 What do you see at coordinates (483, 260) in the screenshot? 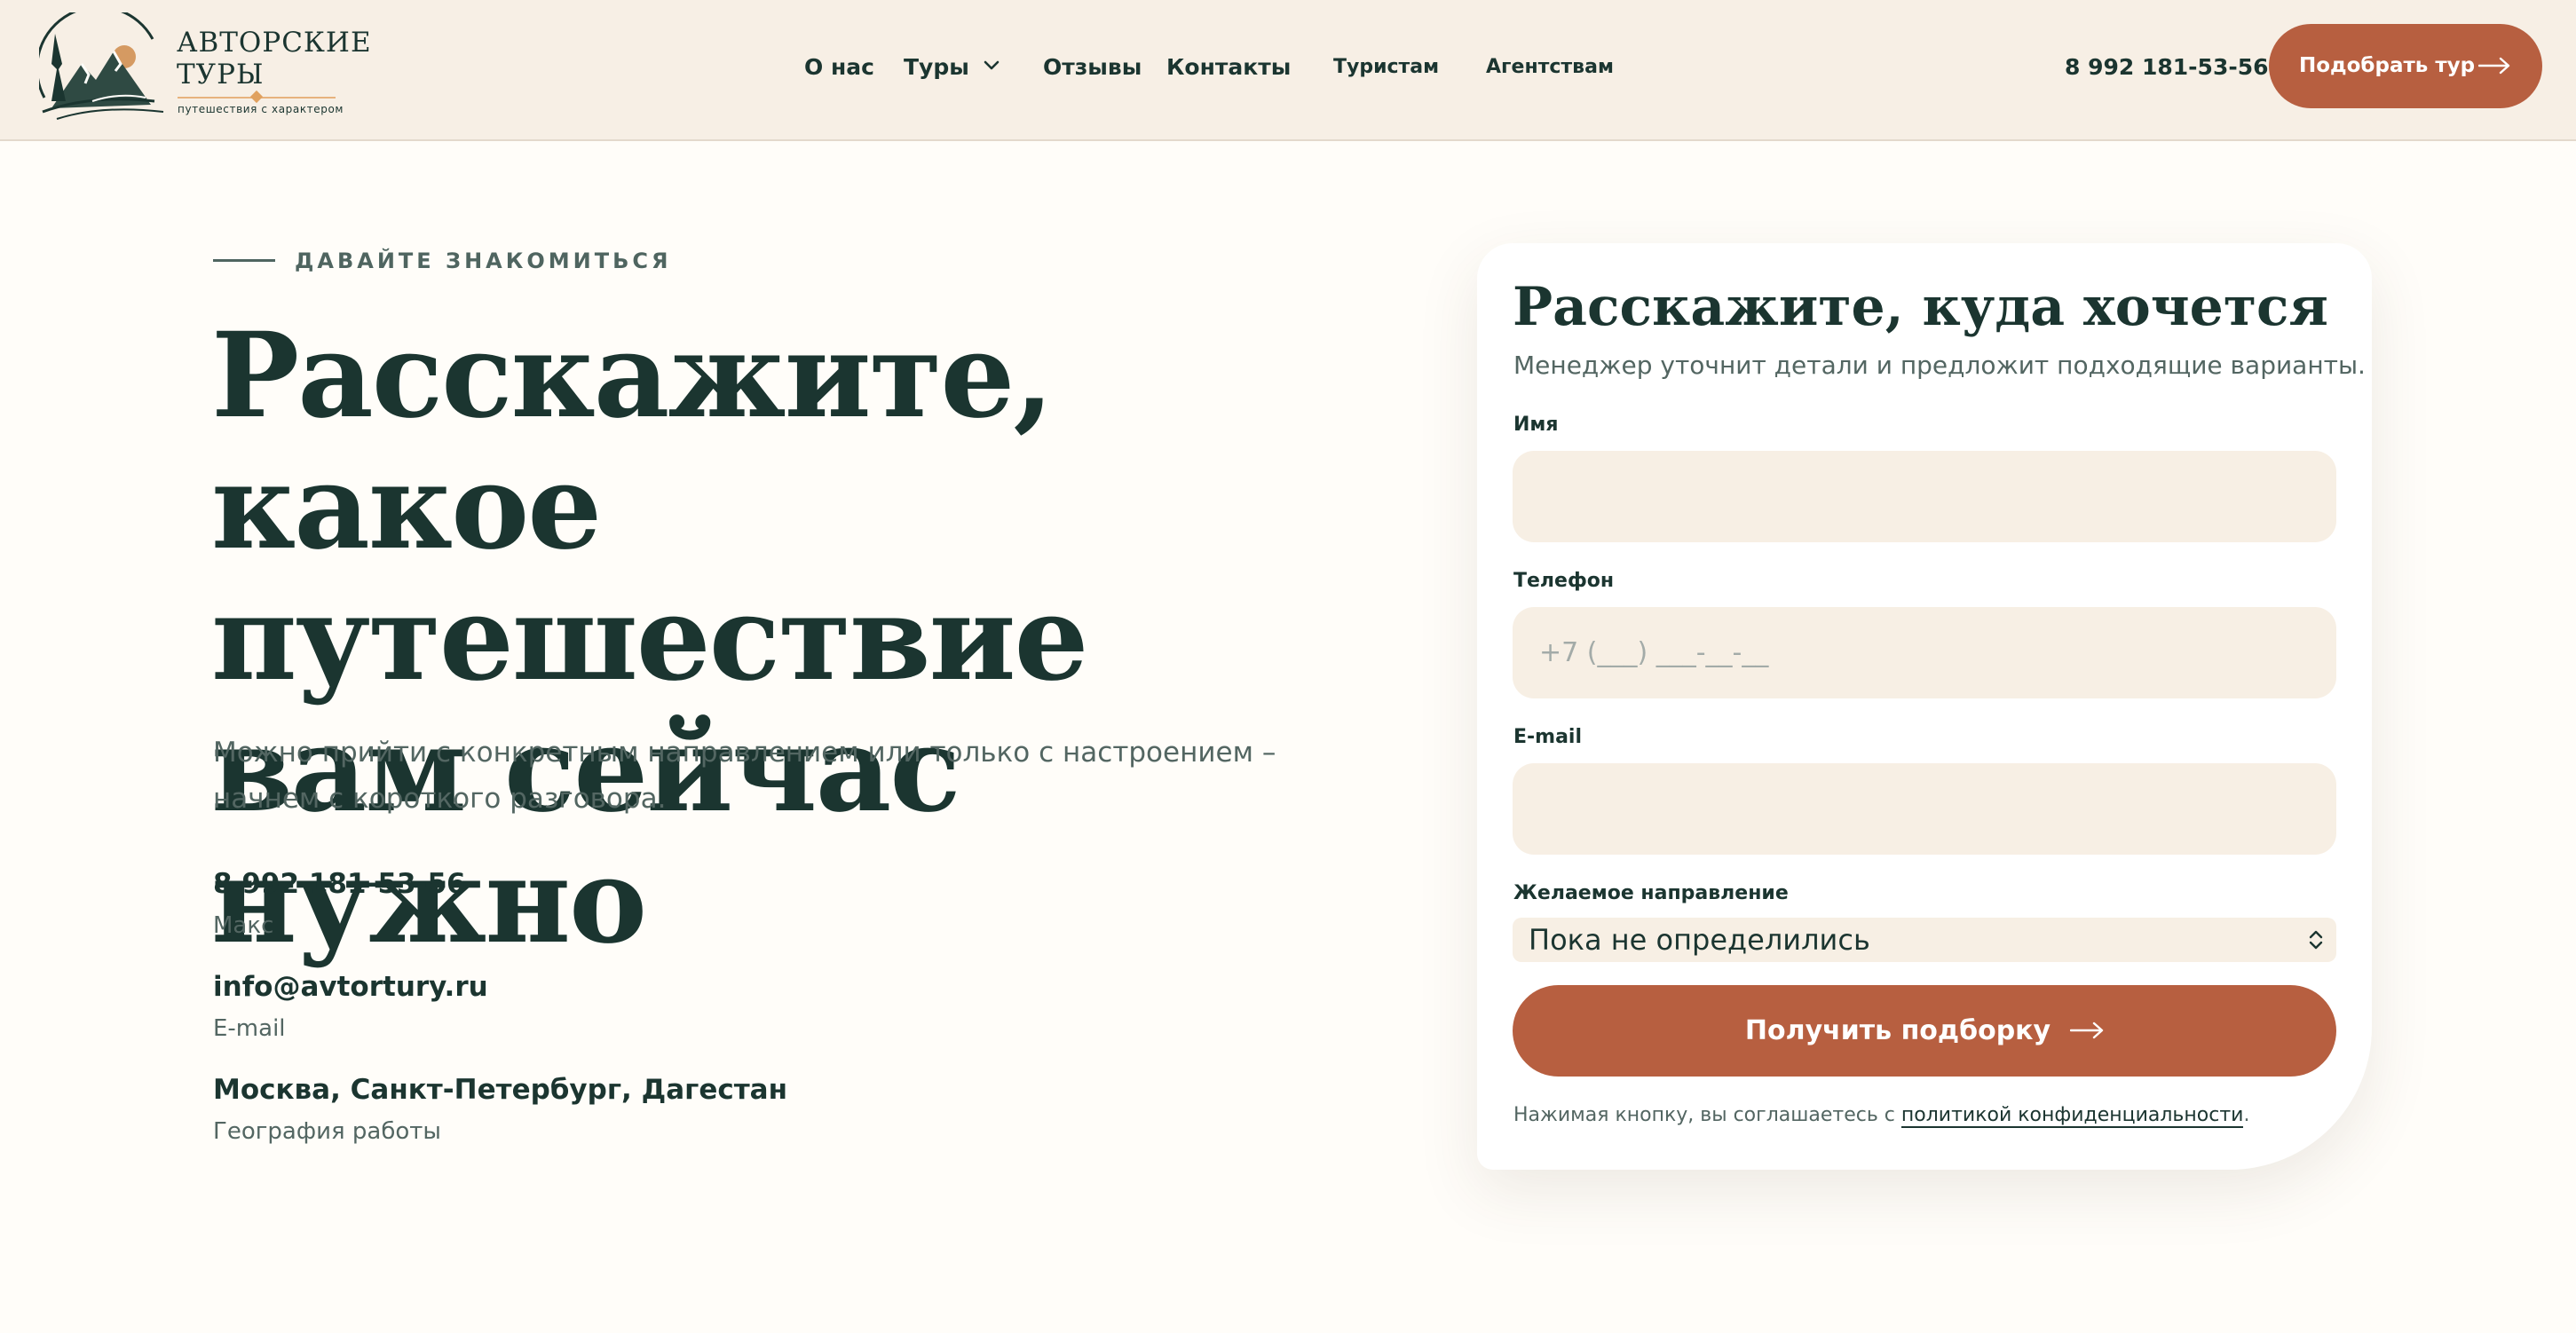
I see `section-eyebrow: ДАВАЙТЕ ЗНАКОМИТЬСЯ` at bounding box center [483, 260].